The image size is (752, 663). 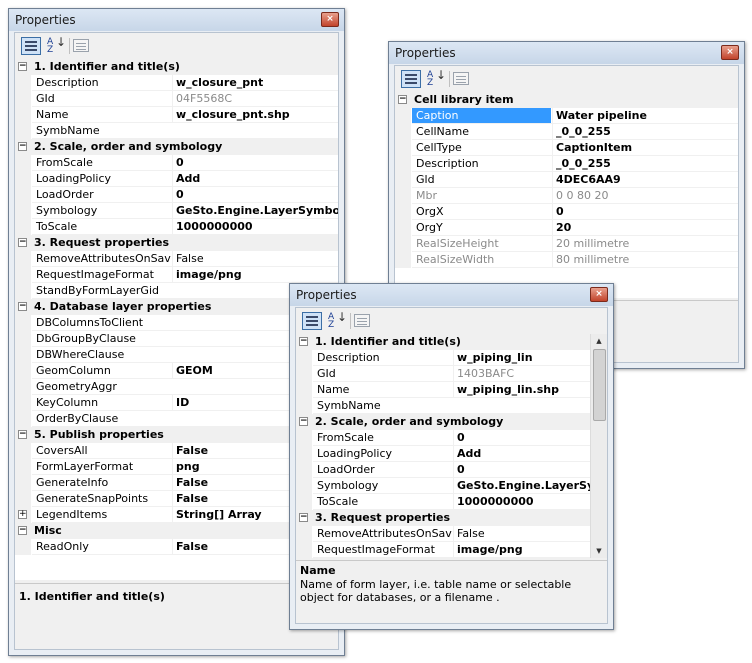 I want to click on property-row: RealSizeWidth 80 millimetre, so click(x=566, y=260).